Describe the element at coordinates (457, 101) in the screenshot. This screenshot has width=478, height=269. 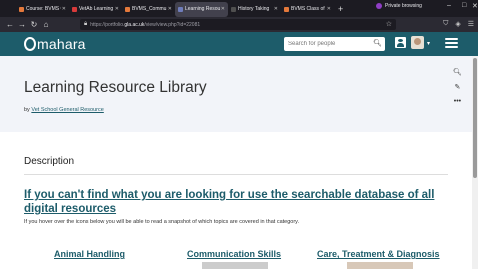
I see `more-icon: •••` at that location.